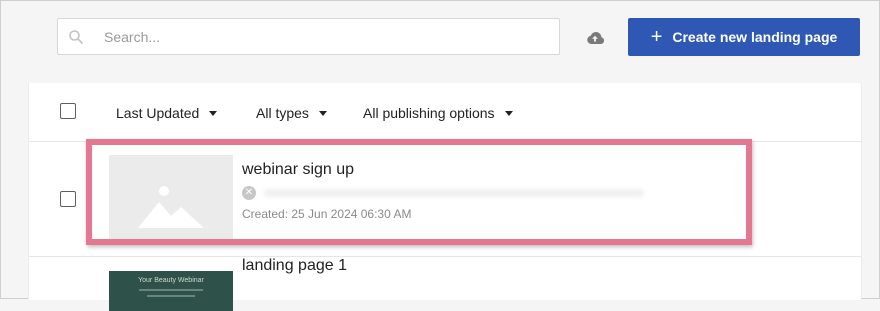  What do you see at coordinates (158, 113) in the screenshot?
I see `sort-dropdown-label: Last Updated` at bounding box center [158, 113].